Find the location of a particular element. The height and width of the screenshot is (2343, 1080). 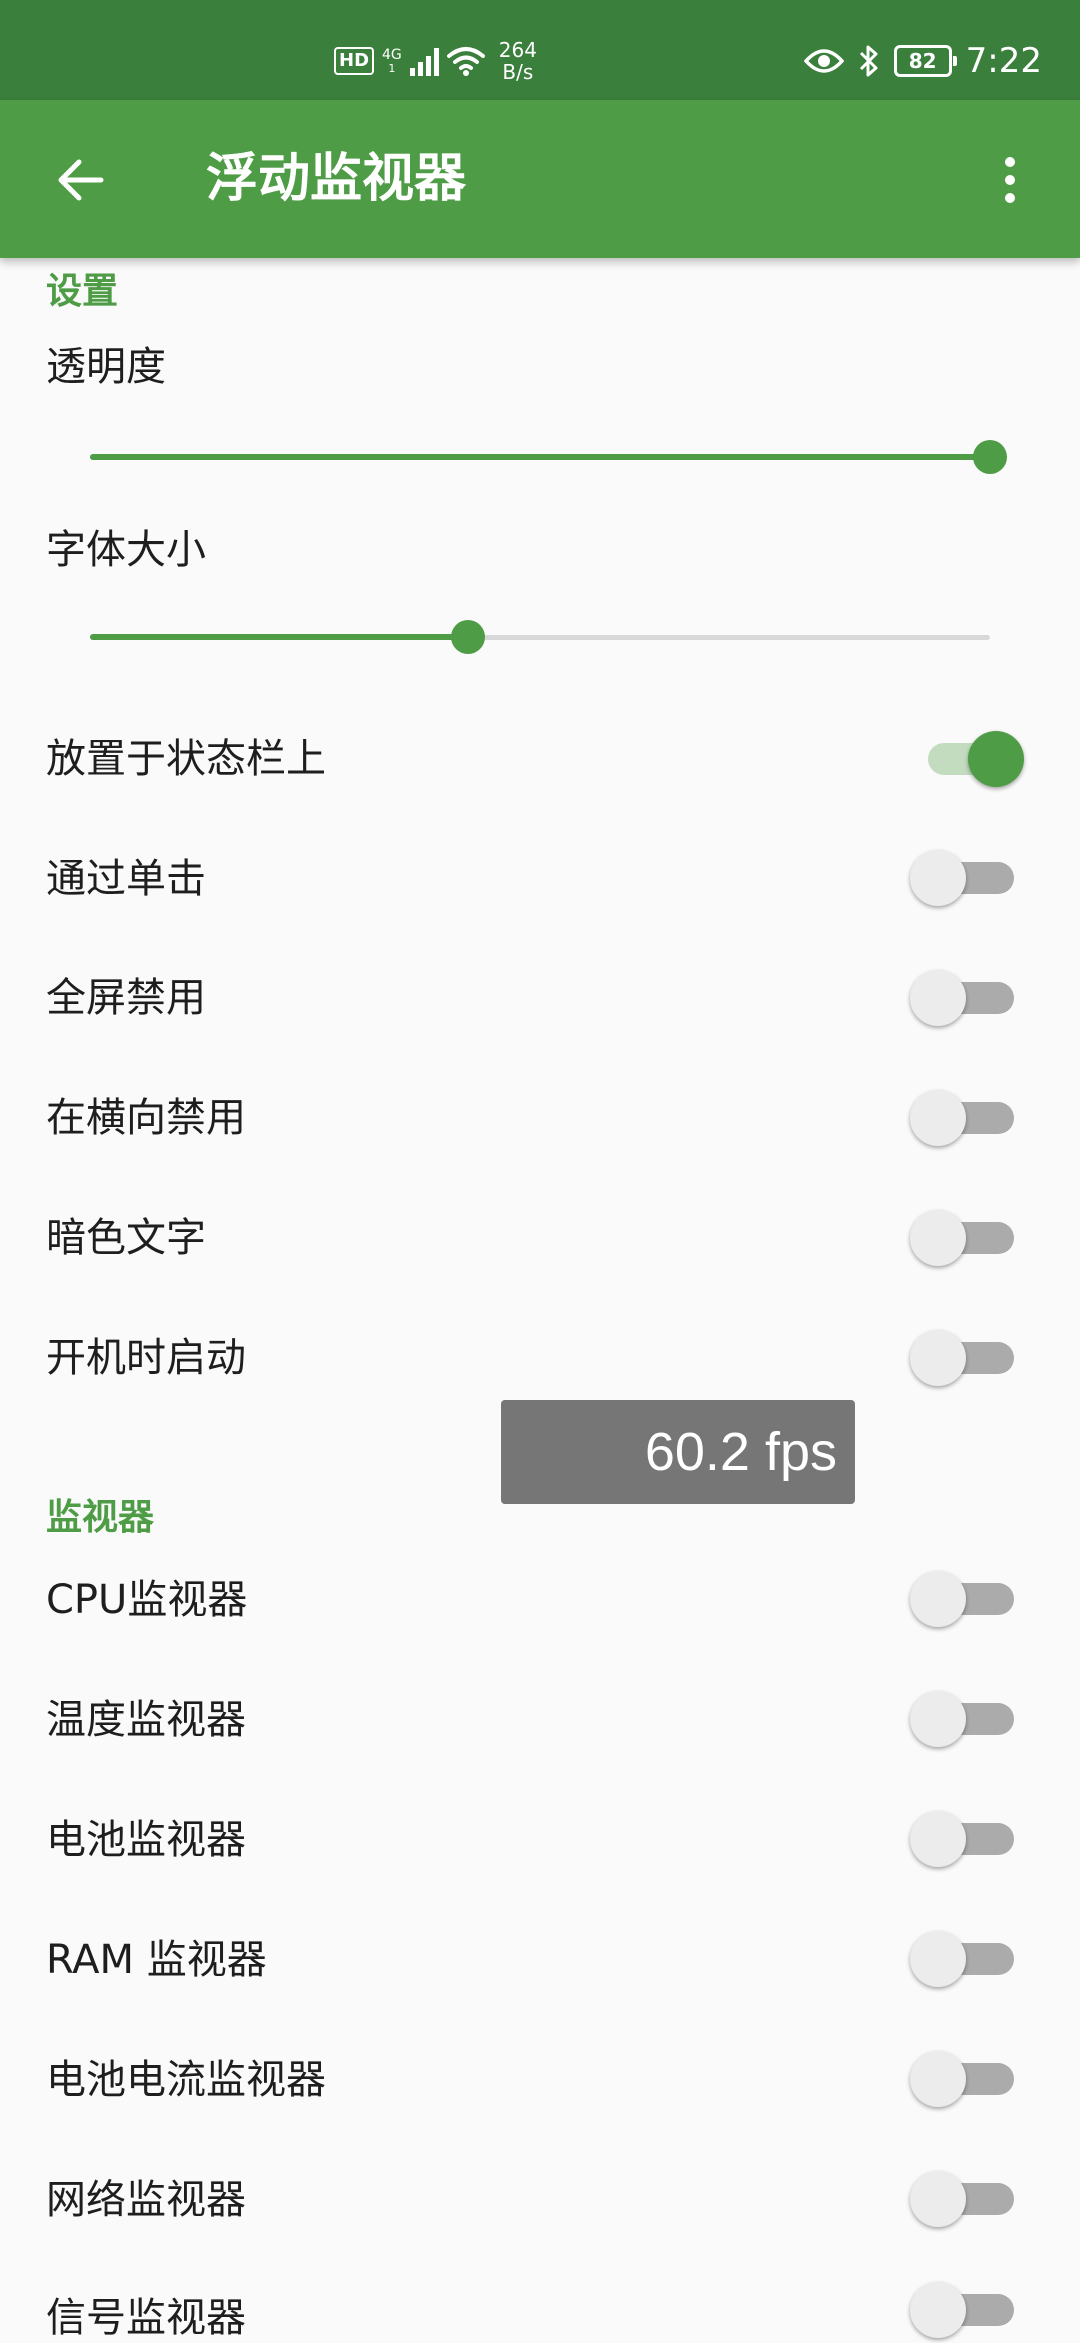

font-size-label: 字体大小 is located at coordinates (126, 550).